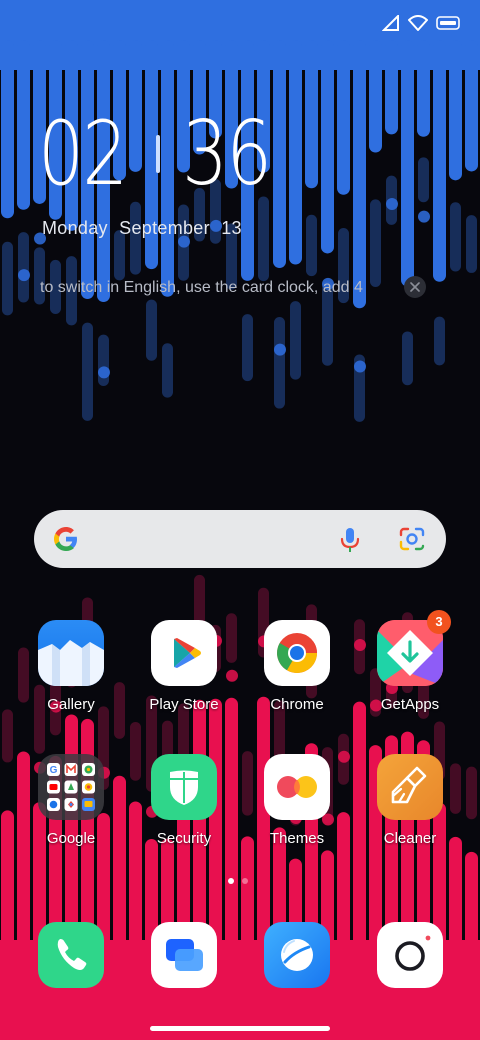  I want to click on app-security: Security, so click(184, 800).